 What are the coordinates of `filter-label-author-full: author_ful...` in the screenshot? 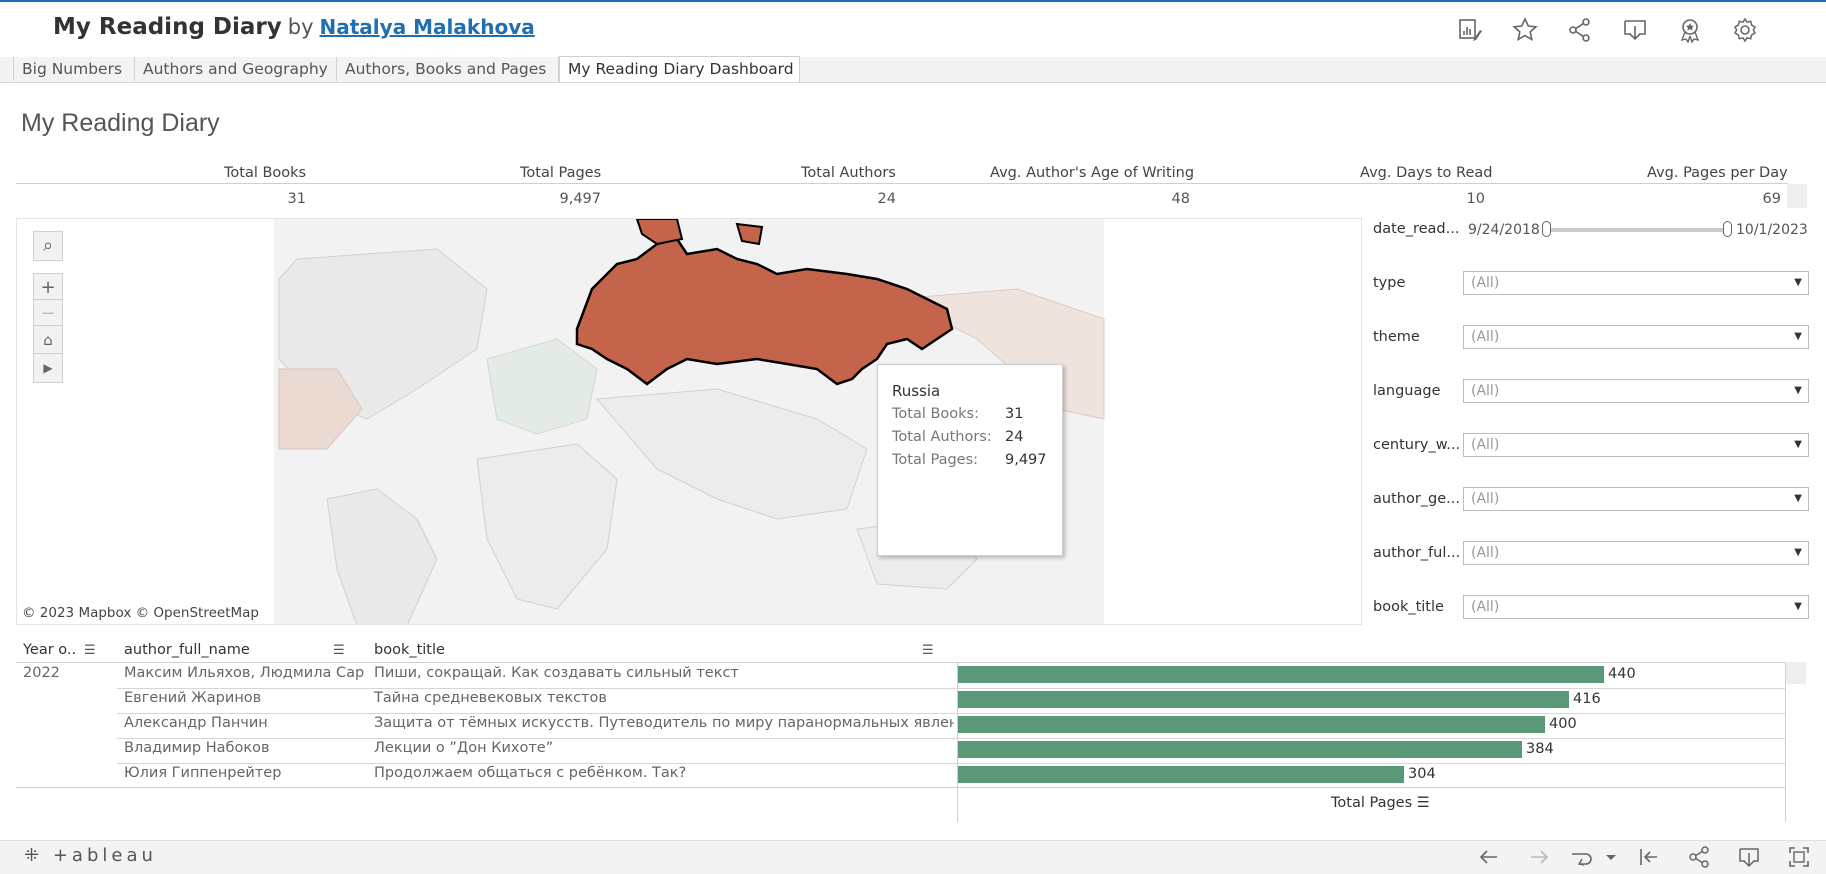 It's located at (1417, 553).